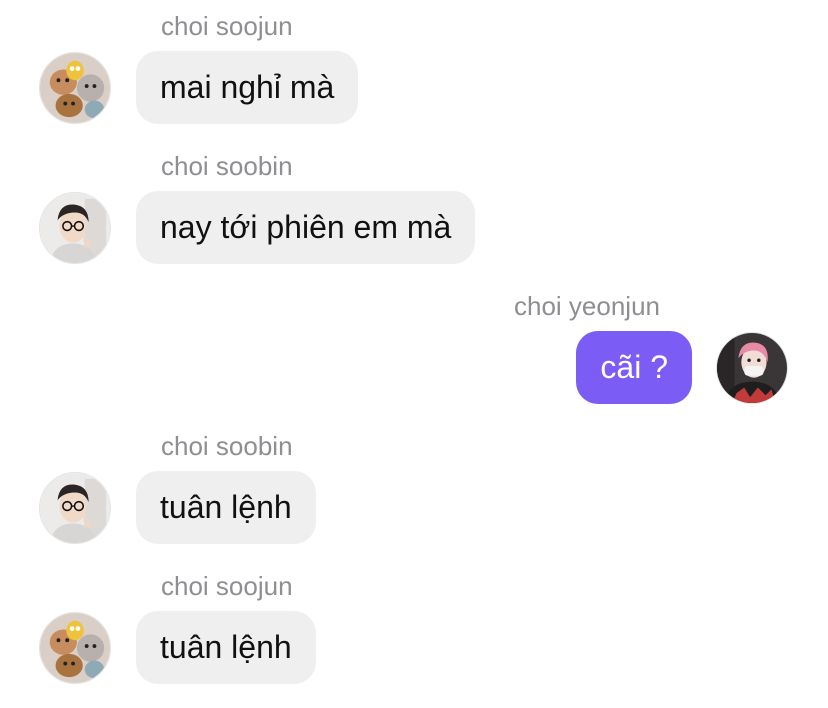 This screenshot has height=708, width=828. Describe the element at coordinates (306, 227) in the screenshot. I see `message-bubble: nay tới phiên em mà` at that location.